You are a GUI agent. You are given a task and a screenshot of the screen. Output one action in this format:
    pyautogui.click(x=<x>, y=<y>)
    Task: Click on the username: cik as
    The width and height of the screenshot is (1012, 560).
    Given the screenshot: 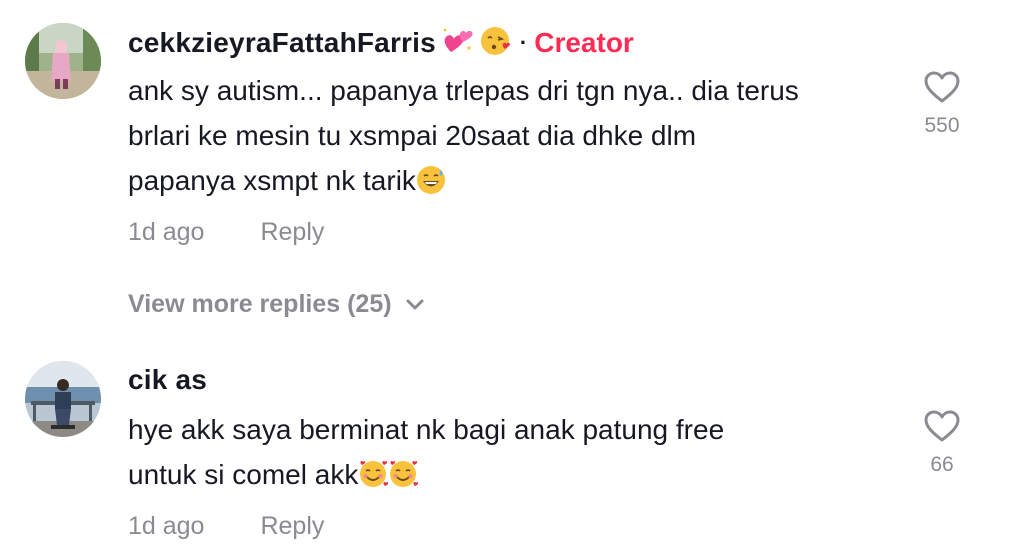 What is the action you would take?
    pyautogui.click(x=167, y=380)
    